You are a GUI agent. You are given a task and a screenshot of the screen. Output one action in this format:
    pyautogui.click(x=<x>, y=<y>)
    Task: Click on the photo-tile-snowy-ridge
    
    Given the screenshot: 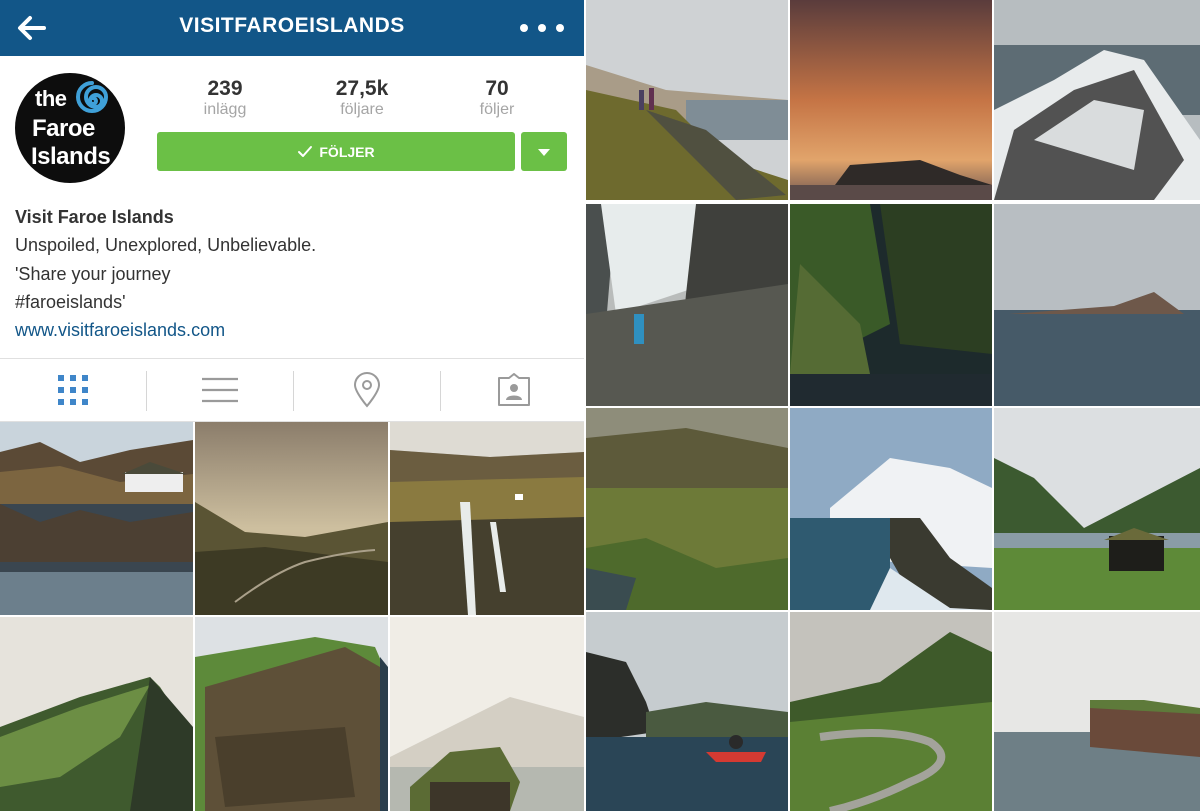 What is the action you would take?
    pyautogui.click(x=1097, y=100)
    